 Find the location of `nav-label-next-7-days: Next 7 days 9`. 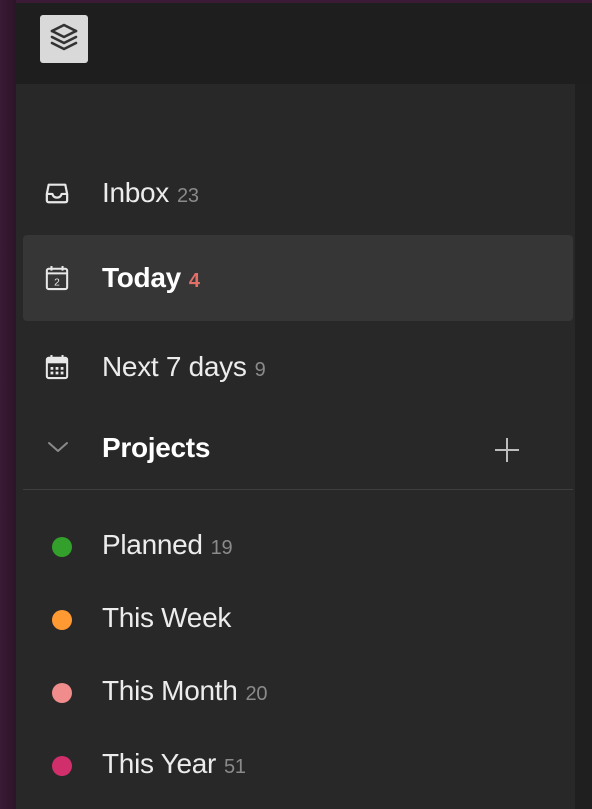

nav-label-next-7-days: Next 7 days 9 is located at coordinates (184, 366).